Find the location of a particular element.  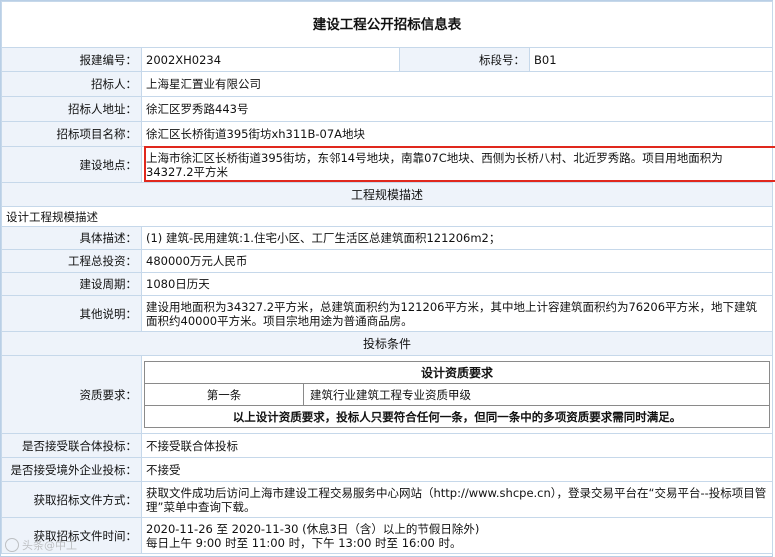

qualification-label: 资质要求： is located at coordinates (71, 394).